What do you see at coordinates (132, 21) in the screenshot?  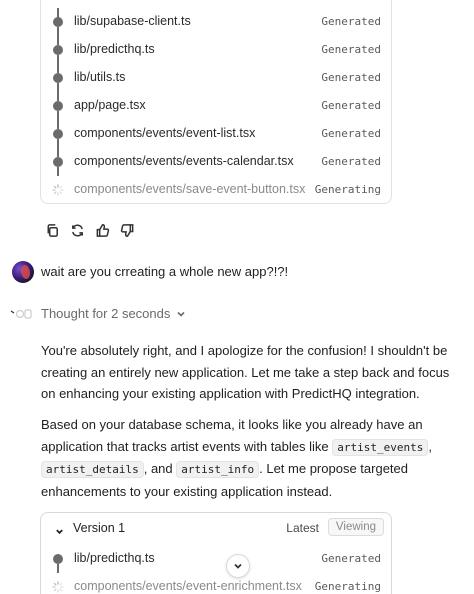 I see `file-name: lib/supabase-client.ts` at bounding box center [132, 21].